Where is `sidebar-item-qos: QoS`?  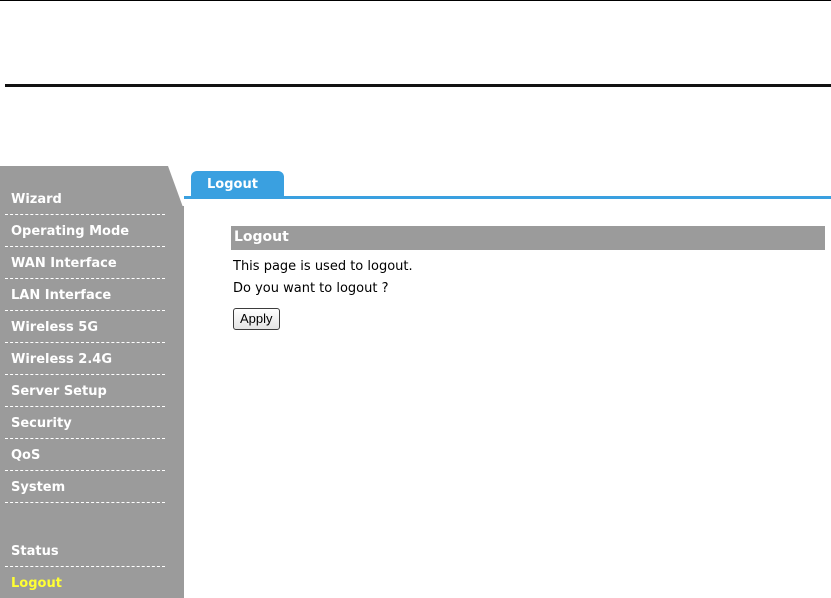
sidebar-item-qos: QoS is located at coordinates (85, 456).